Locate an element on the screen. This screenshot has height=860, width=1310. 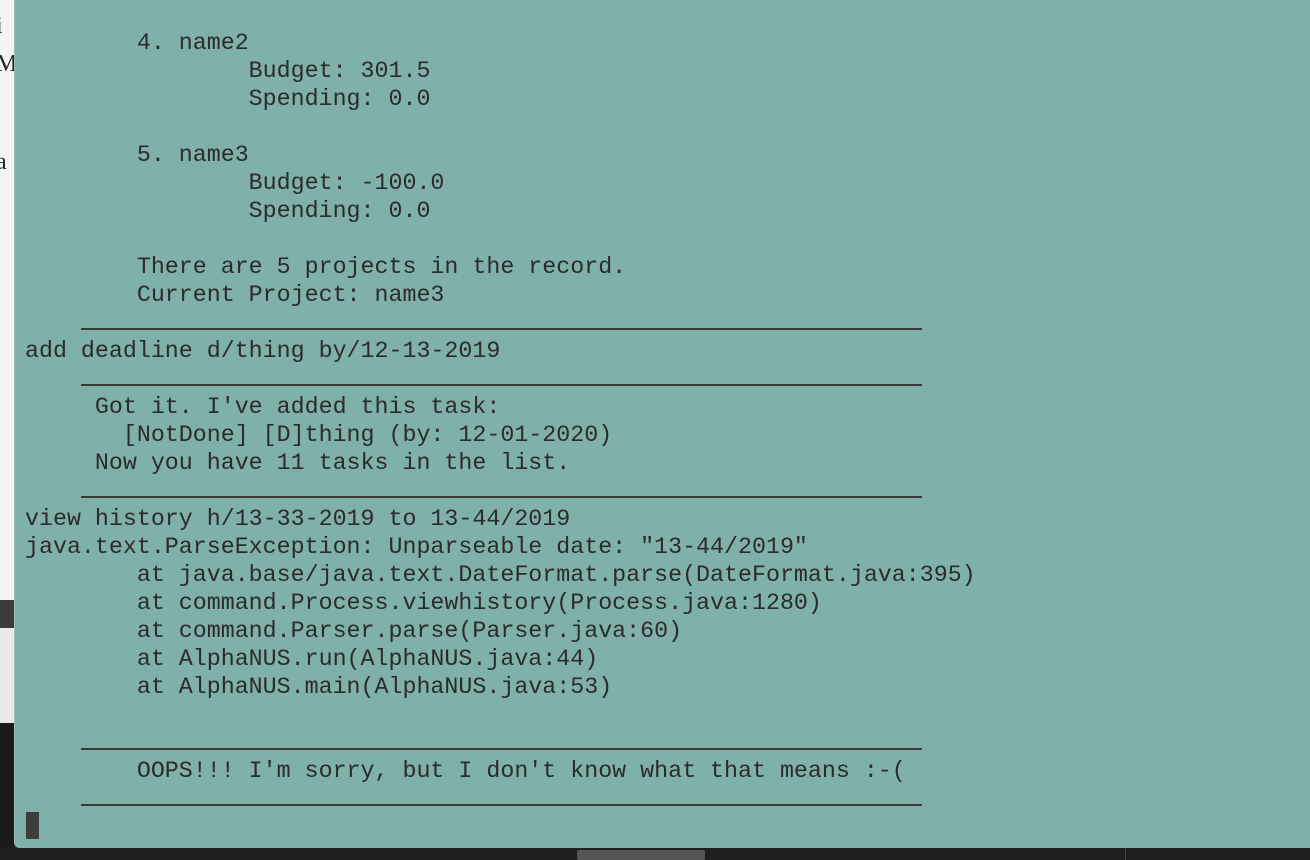
terminal-line: at AlphaNUS.run(AlphaNUS.java:44) is located at coordinates (312, 659).